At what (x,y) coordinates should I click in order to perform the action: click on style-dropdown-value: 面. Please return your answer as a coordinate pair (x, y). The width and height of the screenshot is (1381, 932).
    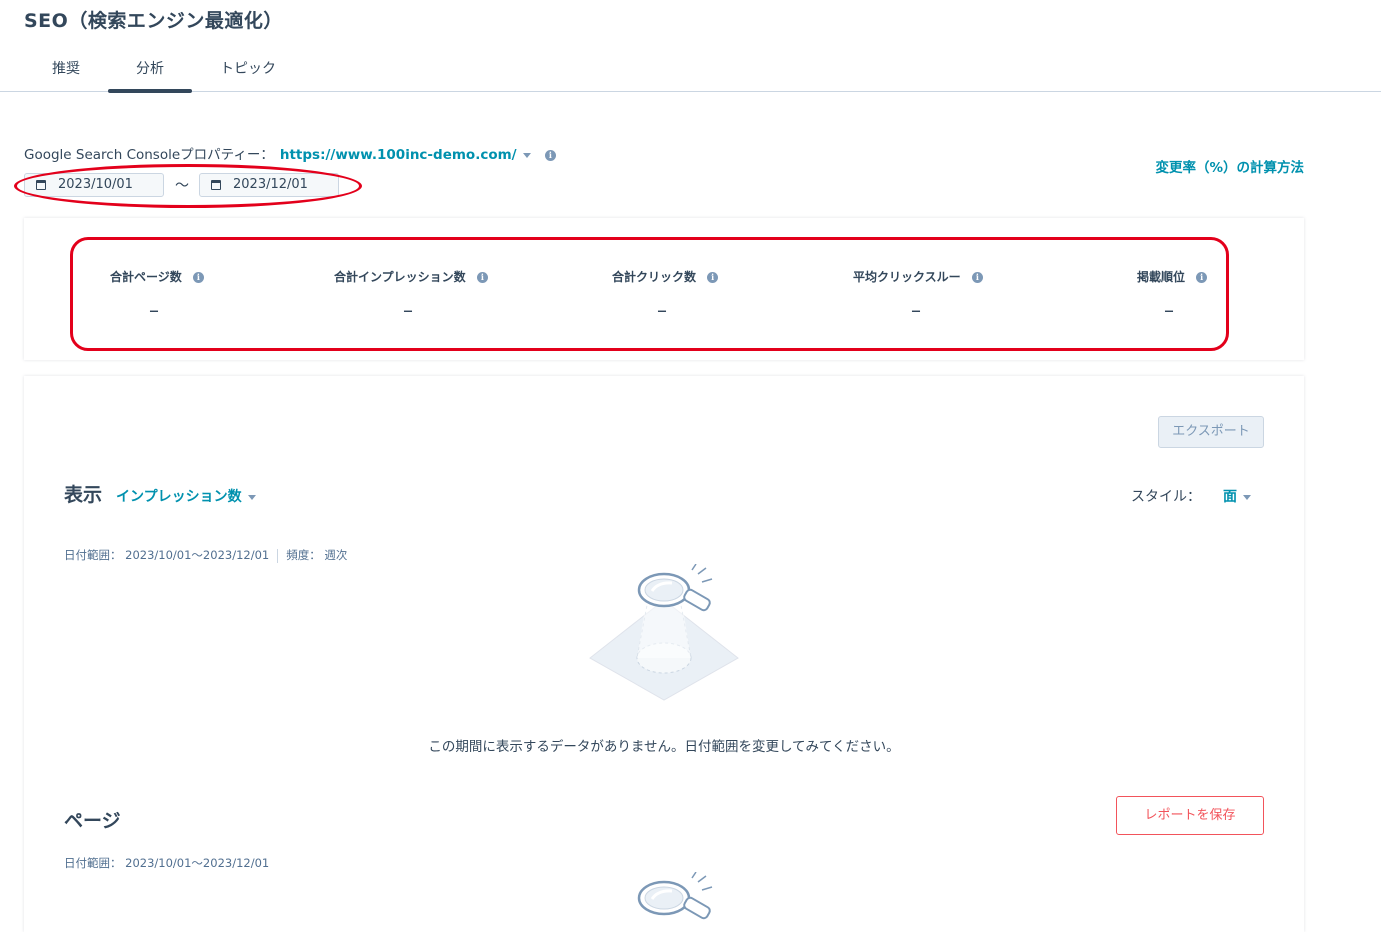
    Looking at the image, I should click on (1230, 497).